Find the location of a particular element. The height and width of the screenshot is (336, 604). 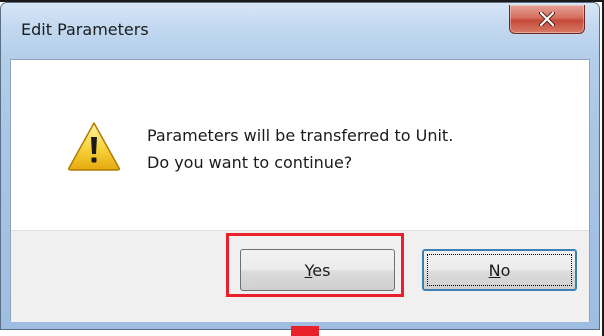

message-line-1: Parameters will be transferred to Unit. is located at coordinates (300, 135).